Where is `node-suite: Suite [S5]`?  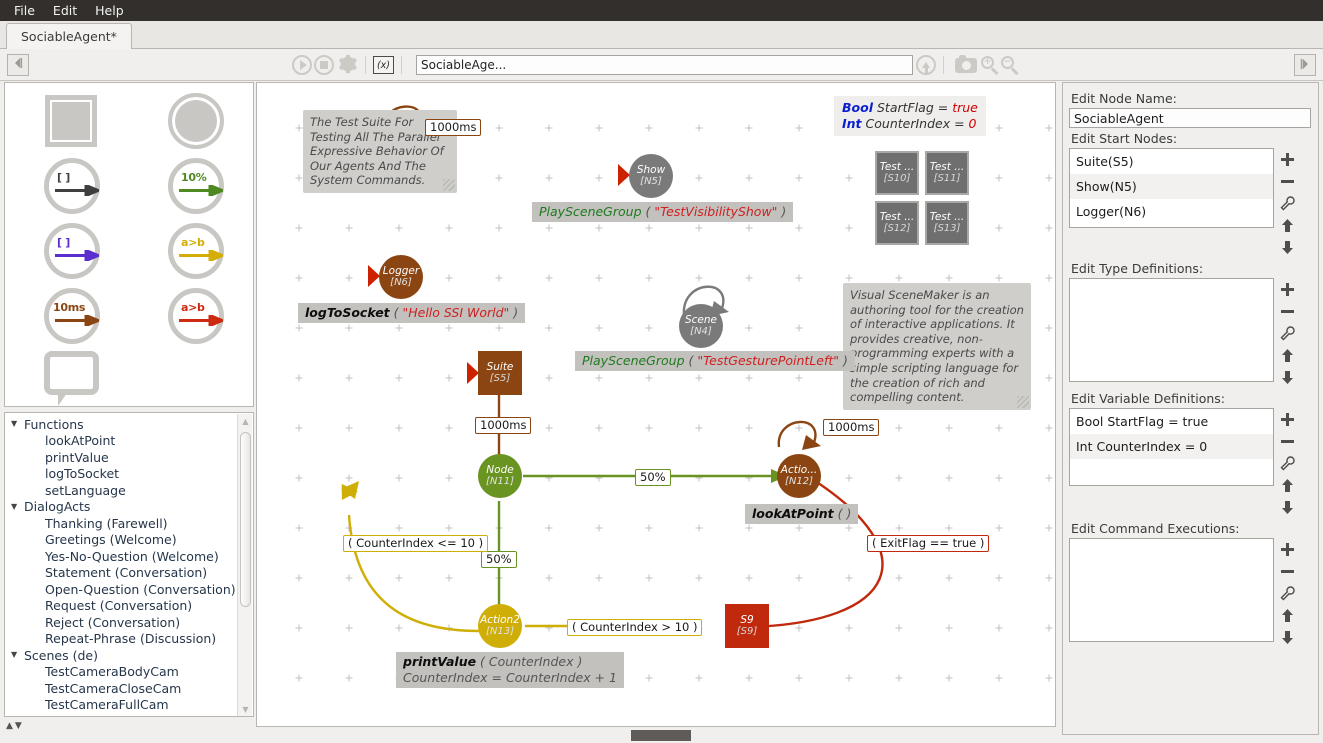 node-suite: Suite [S5] is located at coordinates (500, 373).